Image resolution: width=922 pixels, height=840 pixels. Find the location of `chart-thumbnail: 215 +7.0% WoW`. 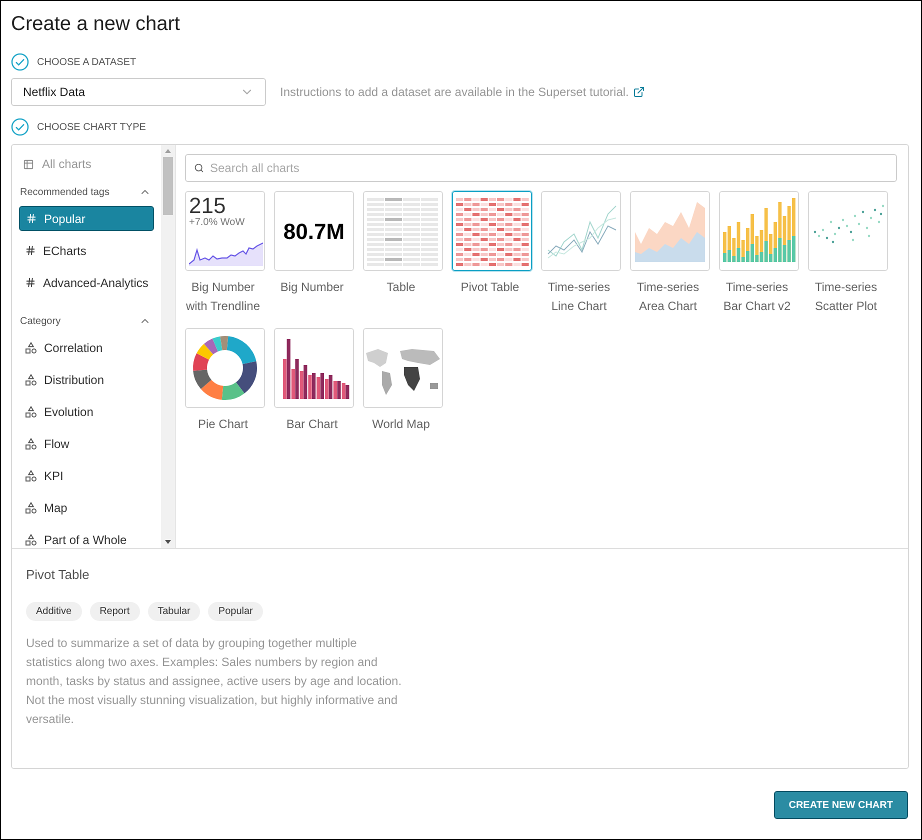

chart-thumbnail: 215 +7.0% WoW is located at coordinates (225, 231).